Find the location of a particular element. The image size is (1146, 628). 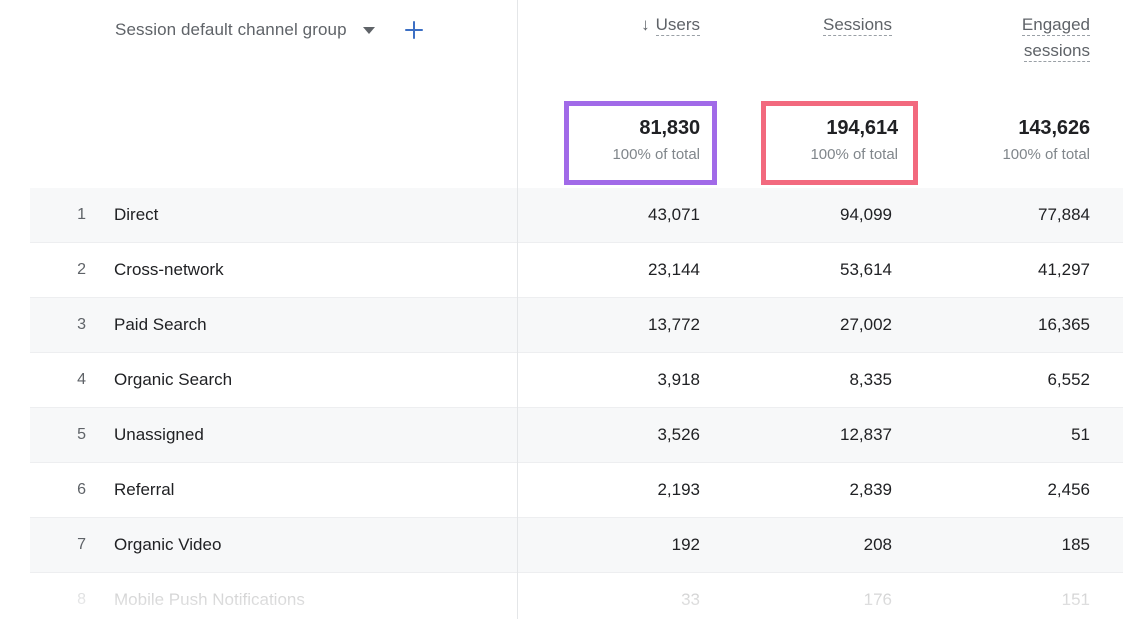

dimension-header-cell: Session default channel group is located at coordinates (273, 48).